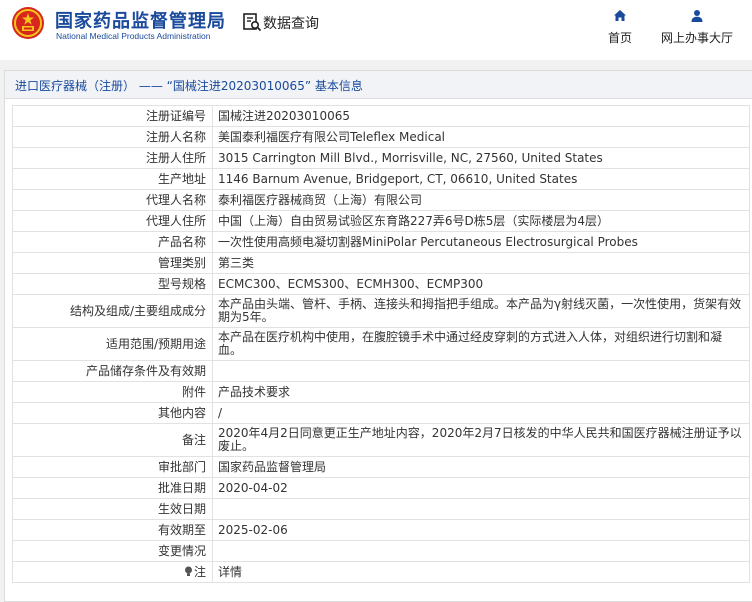  Describe the element at coordinates (481, 284) in the screenshot. I see `field-value: ECMC300、ECMS300、ECMH300、ECMP300` at that location.